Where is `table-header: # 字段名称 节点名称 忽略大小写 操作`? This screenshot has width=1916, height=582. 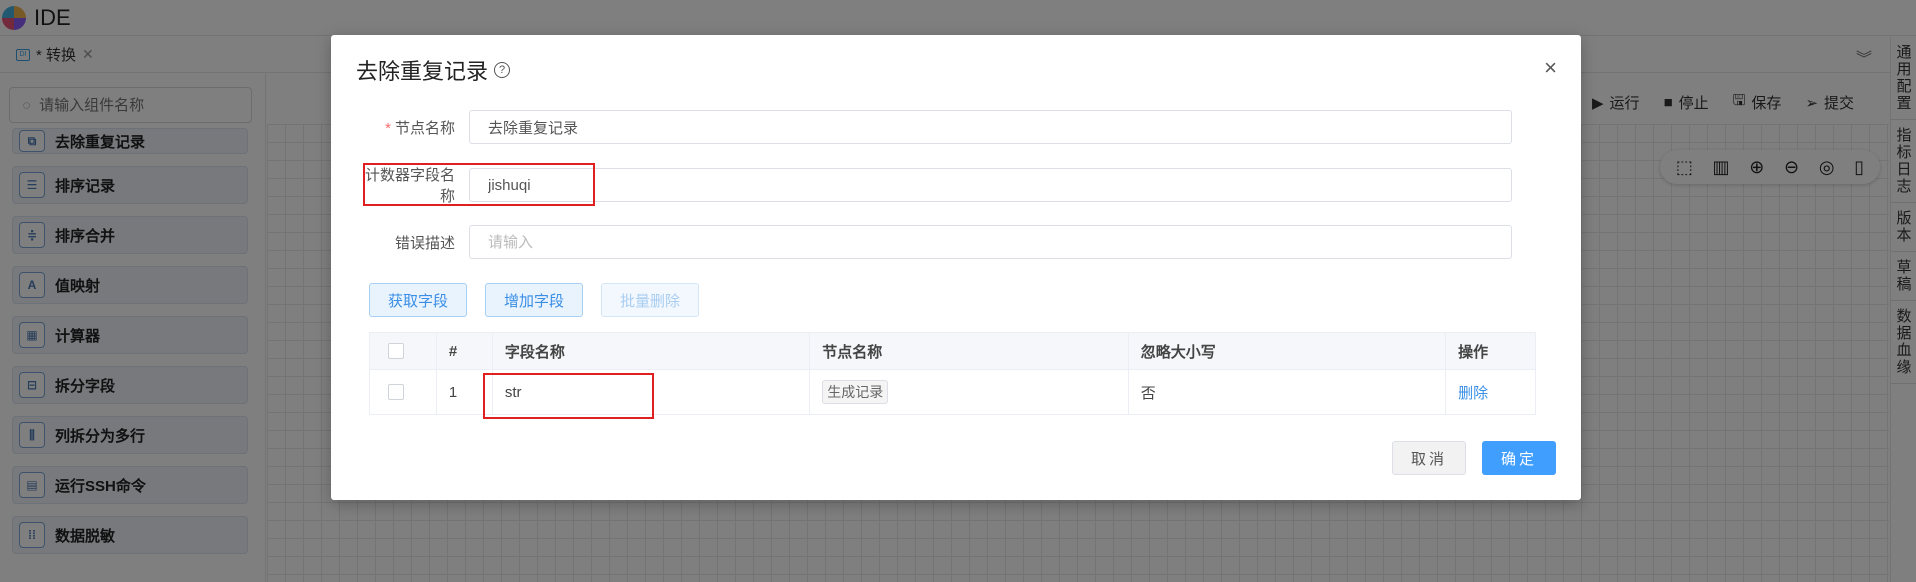 table-header: # 字段名称 节点名称 忽略大小写 操作 is located at coordinates (952, 351).